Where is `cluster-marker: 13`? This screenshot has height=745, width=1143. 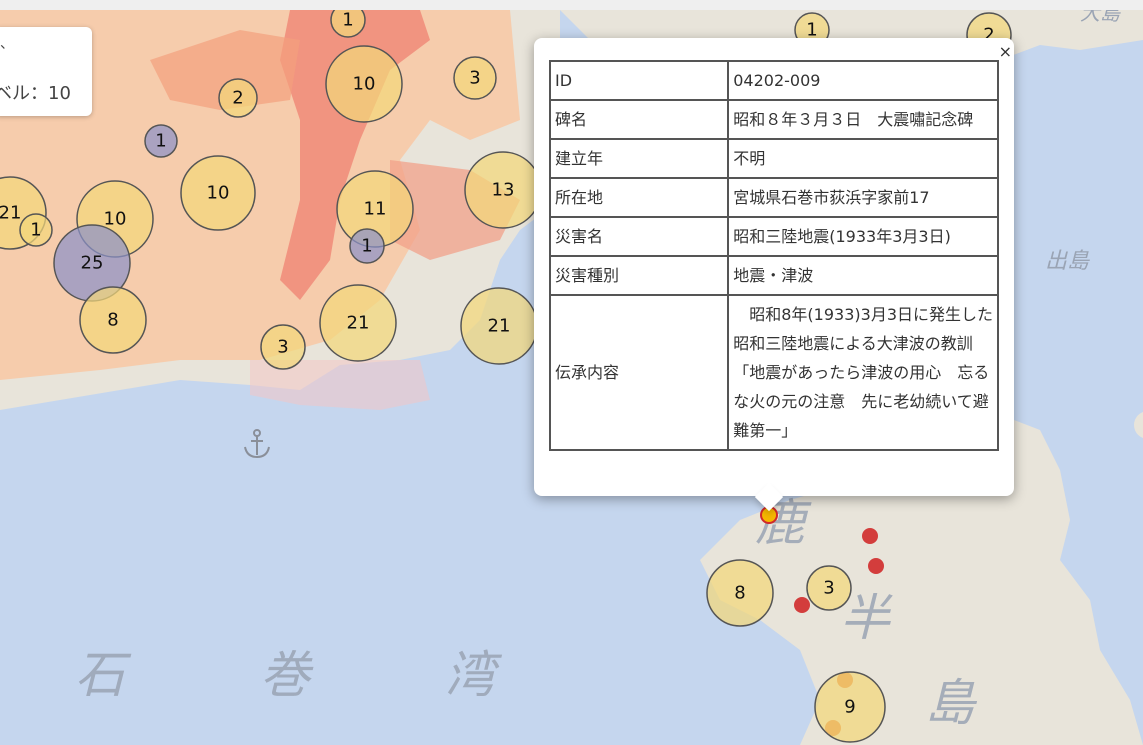
cluster-marker: 13 is located at coordinates (503, 190).